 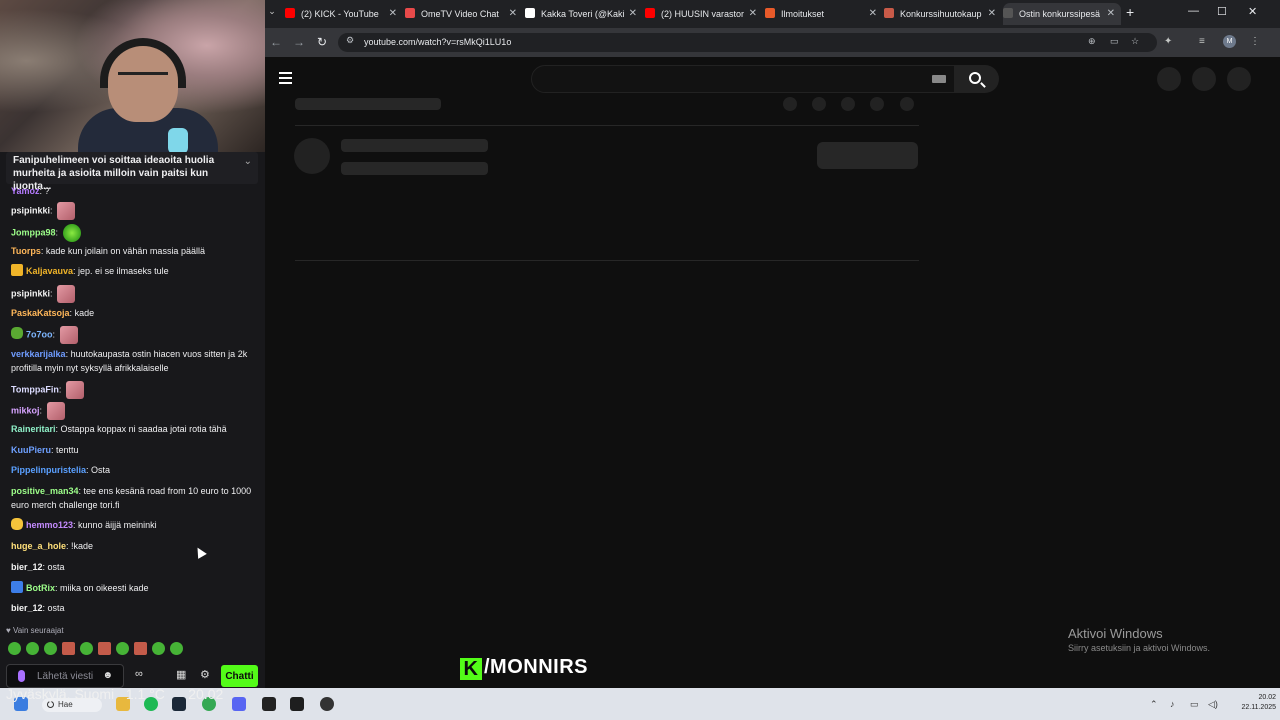 I want to click on reload-icon: ↻, so click(x=322, y=42).